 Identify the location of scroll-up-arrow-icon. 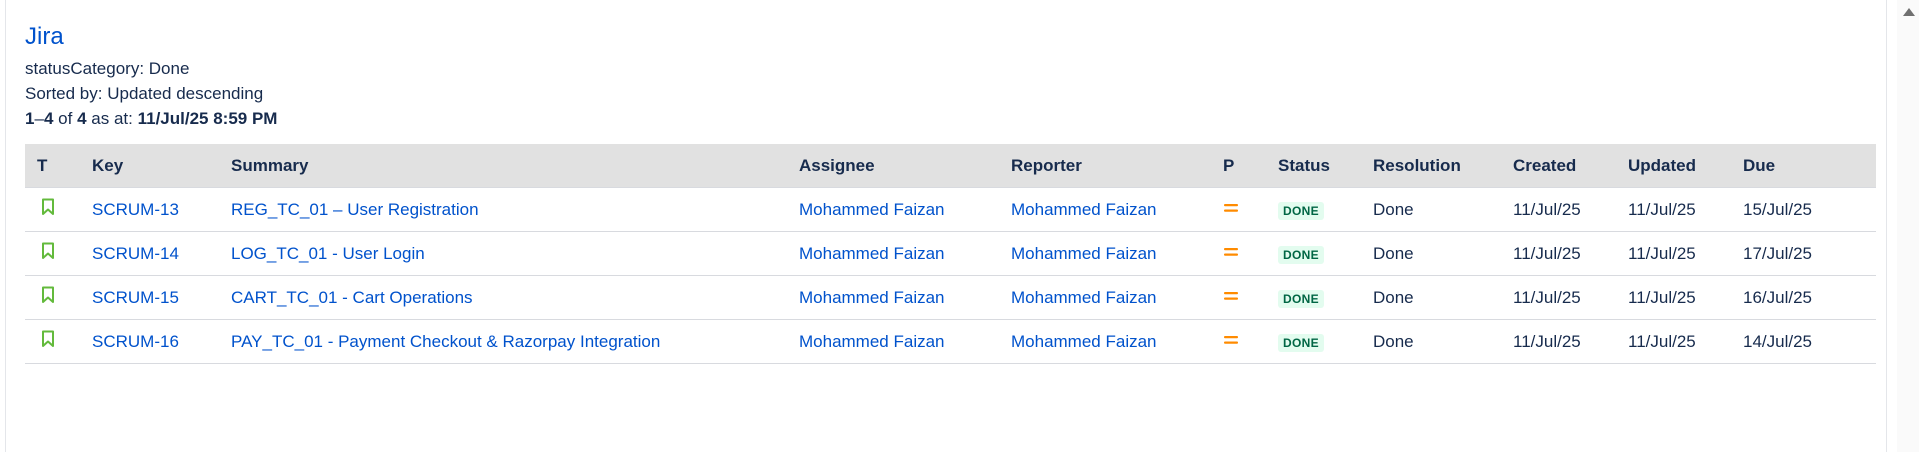
(1909, 12).